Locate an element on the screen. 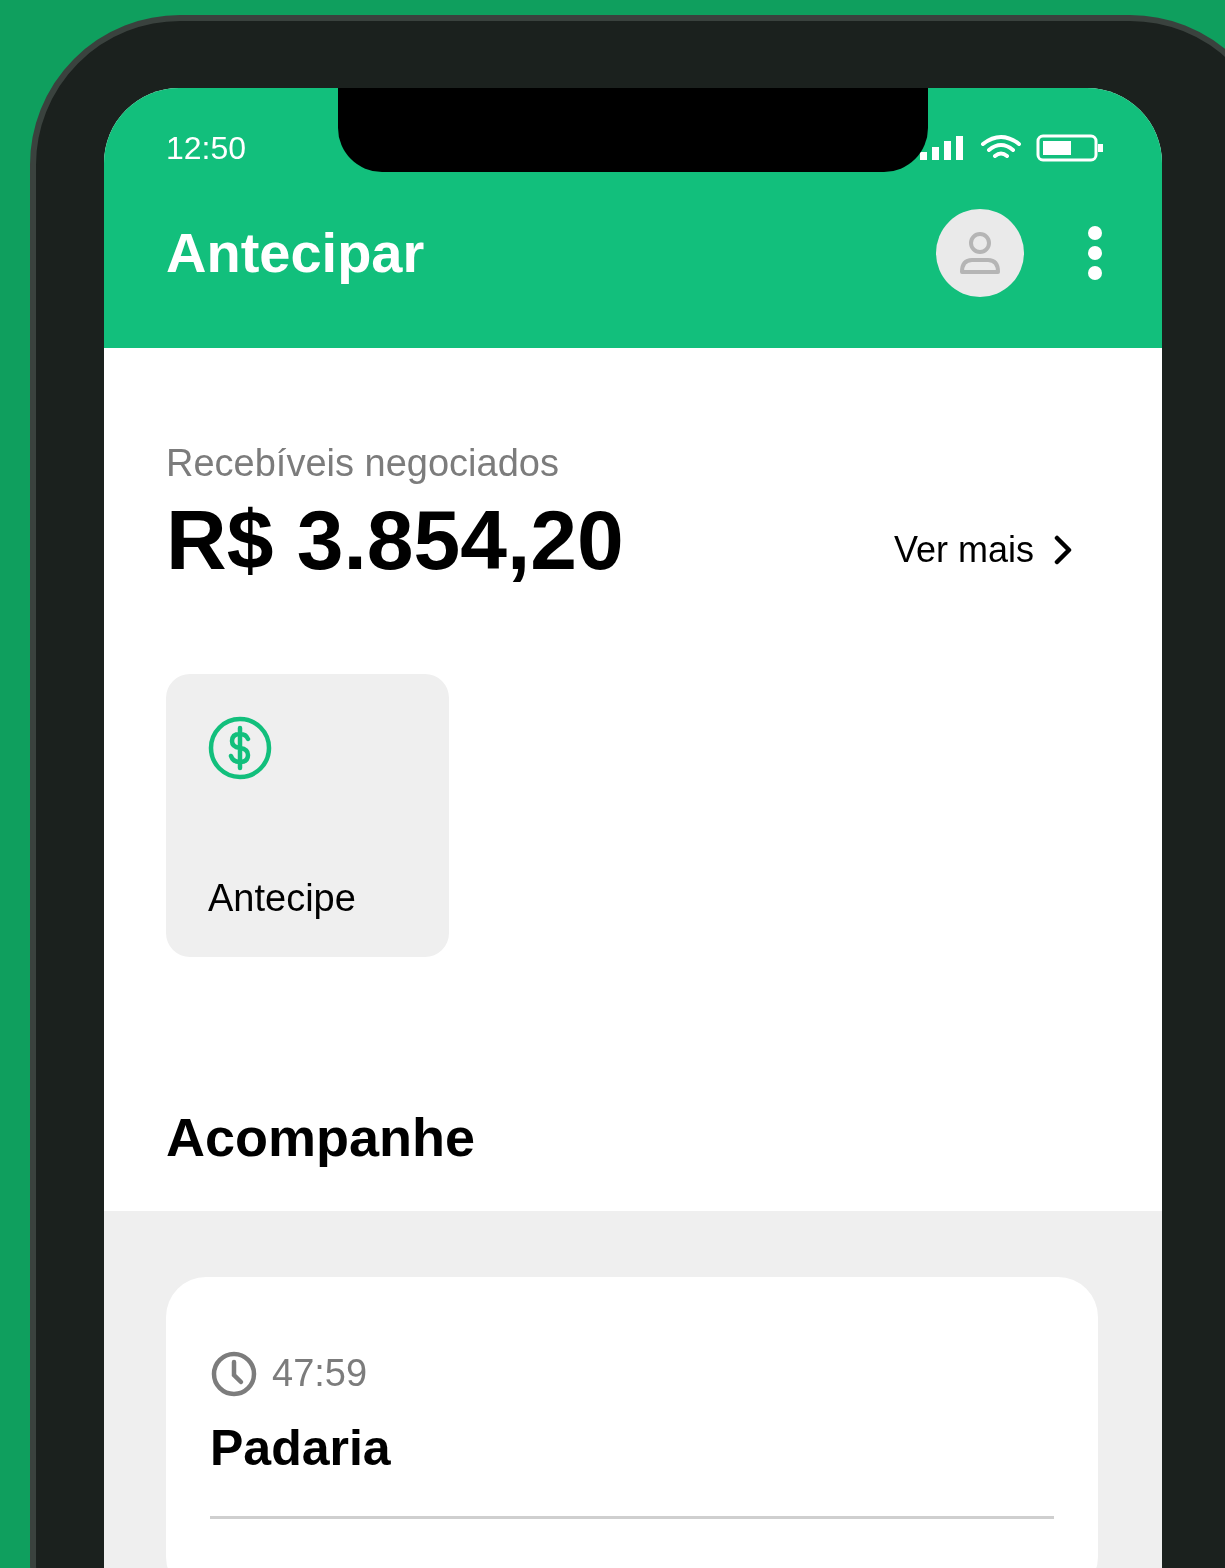 The width and height of the screenshot is (1225, 1568). person-icon is located at coordinates (980, 253).